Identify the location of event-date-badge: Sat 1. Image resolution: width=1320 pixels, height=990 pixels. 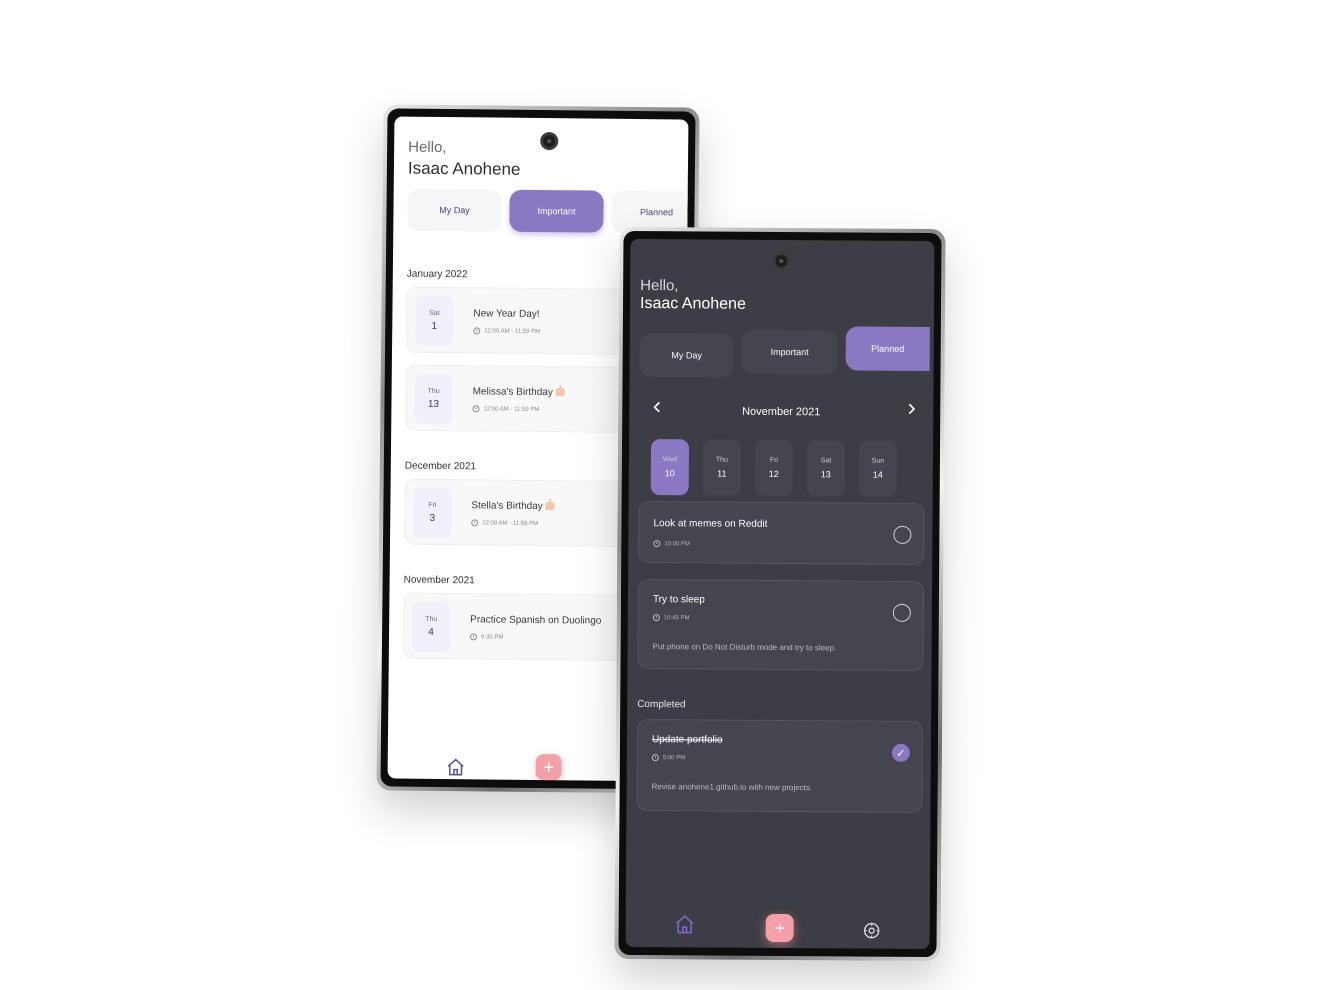
(434, 321).